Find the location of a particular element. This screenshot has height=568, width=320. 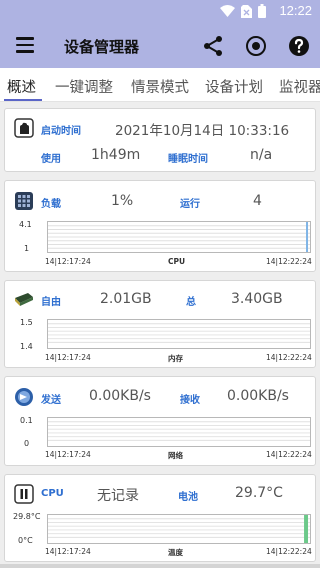

network-x-start: 14|12:17:24 is located at coordinates (68, 454).